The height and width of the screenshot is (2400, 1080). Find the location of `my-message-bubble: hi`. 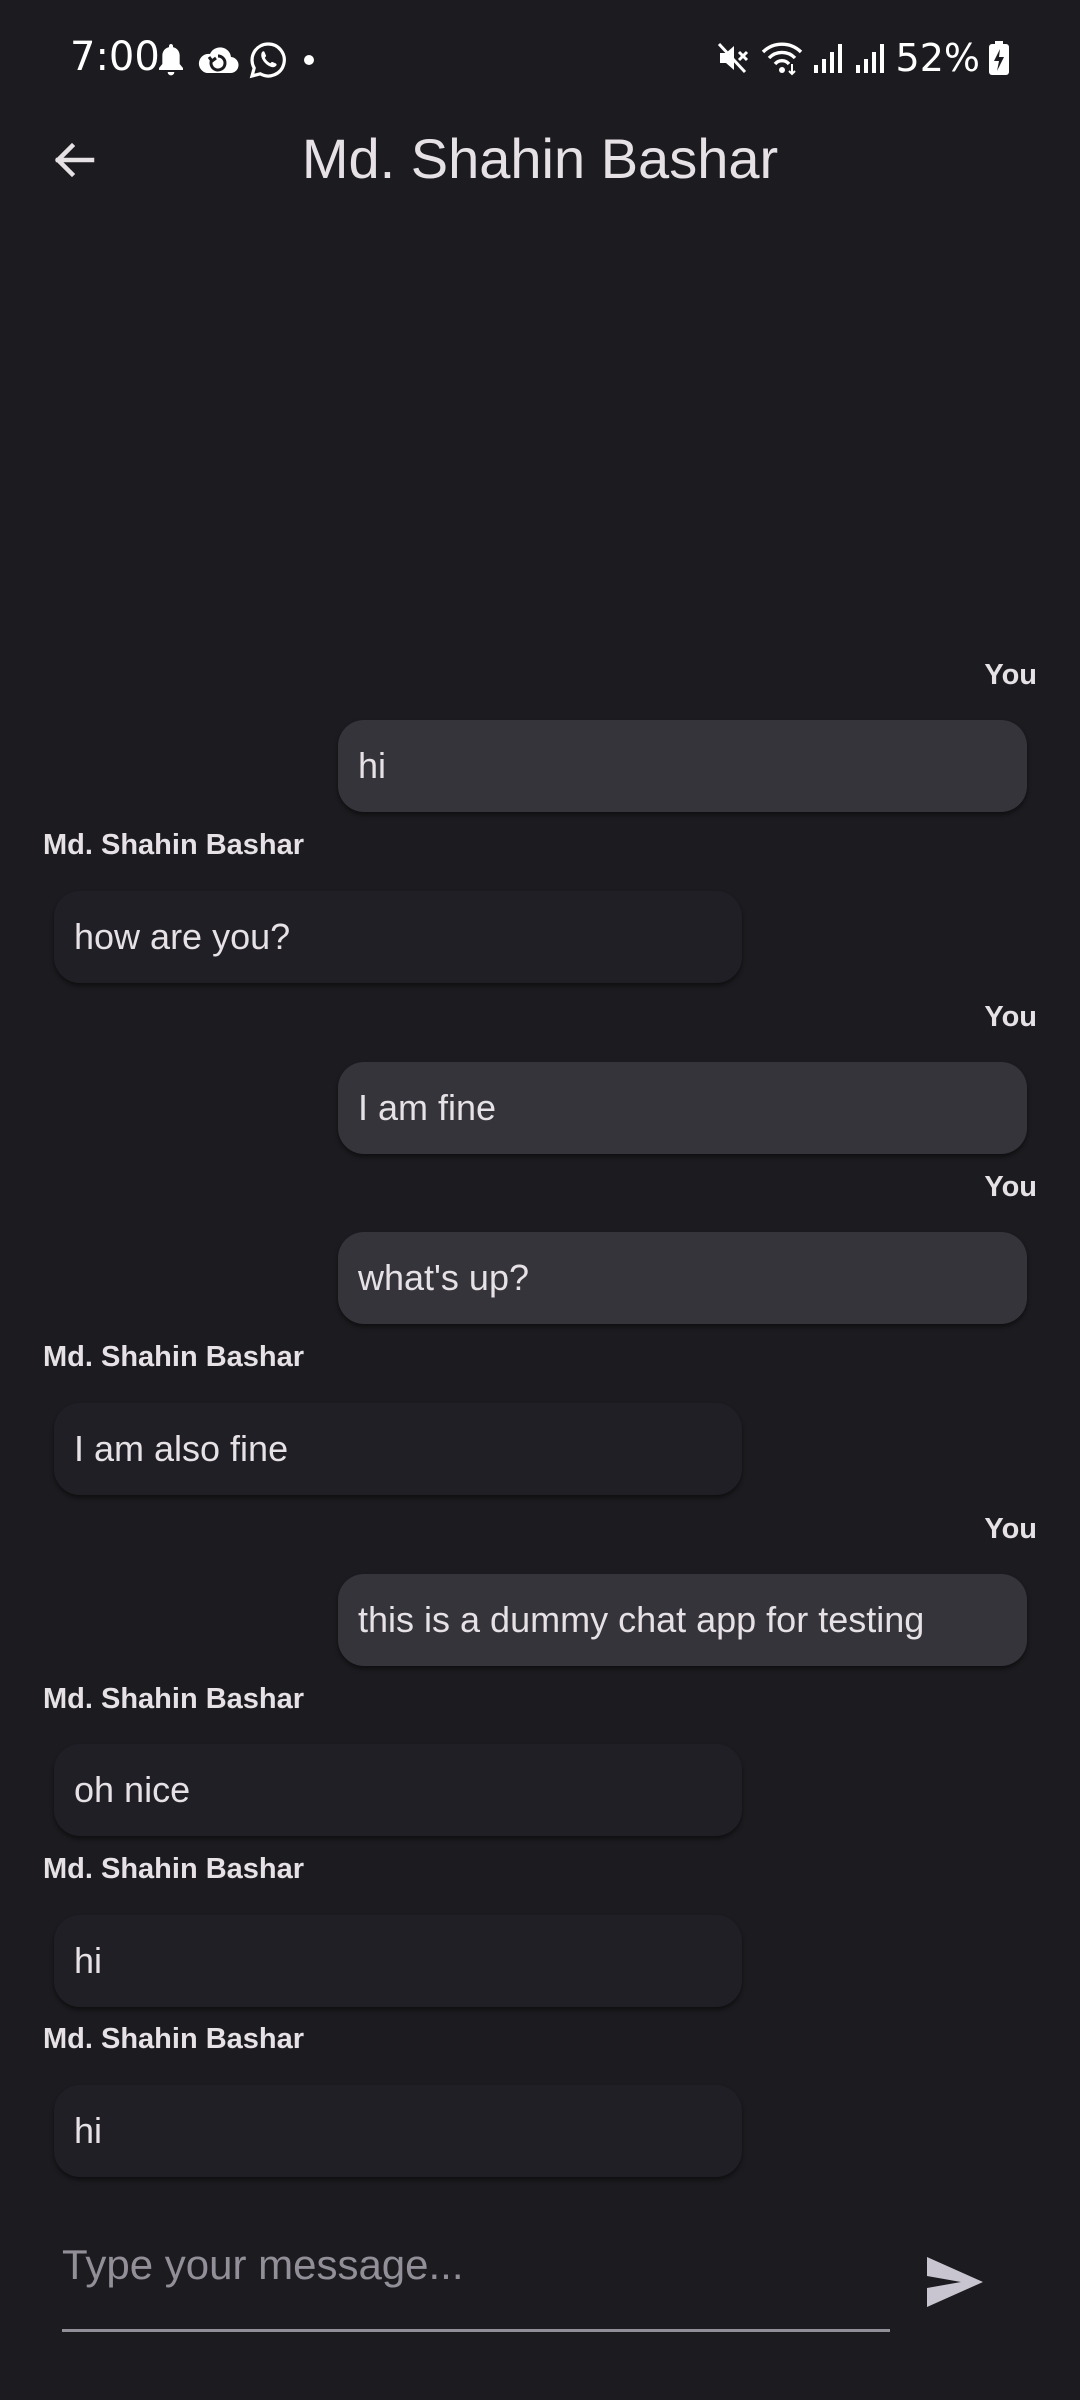

my-message-bubble: hi is located at coordinates (682, 766).